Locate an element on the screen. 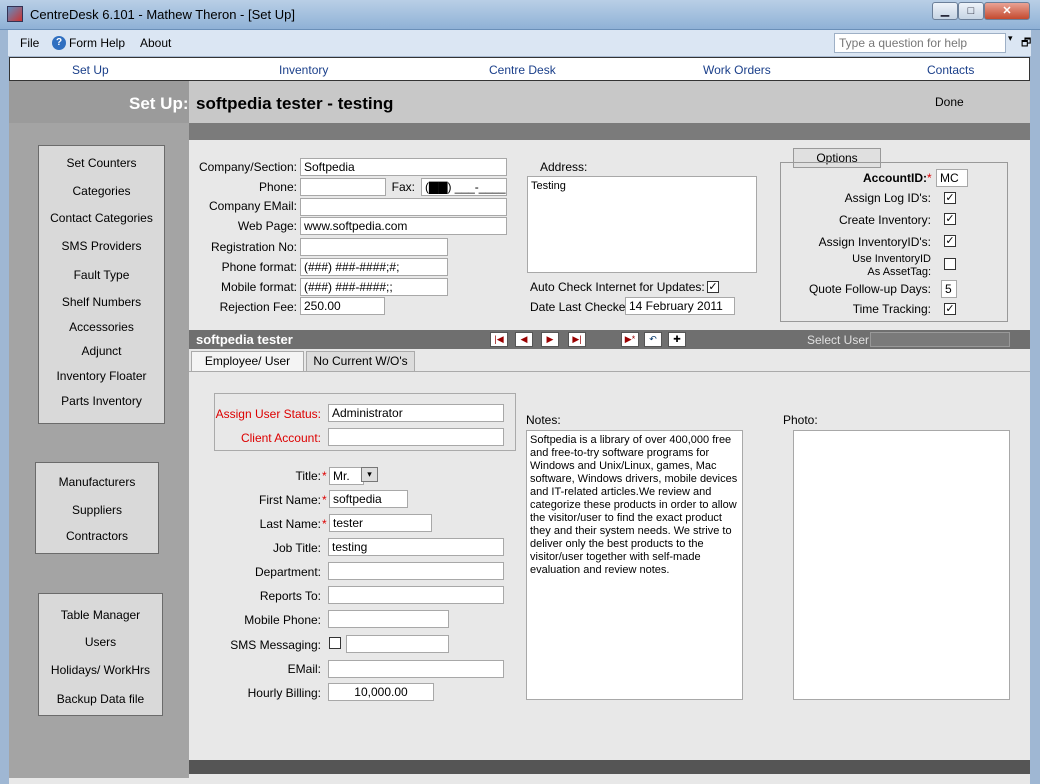 Image resolution: width=1040 pixels, height=784 pixels. done-button: Done is located at coordinates (949, 102).